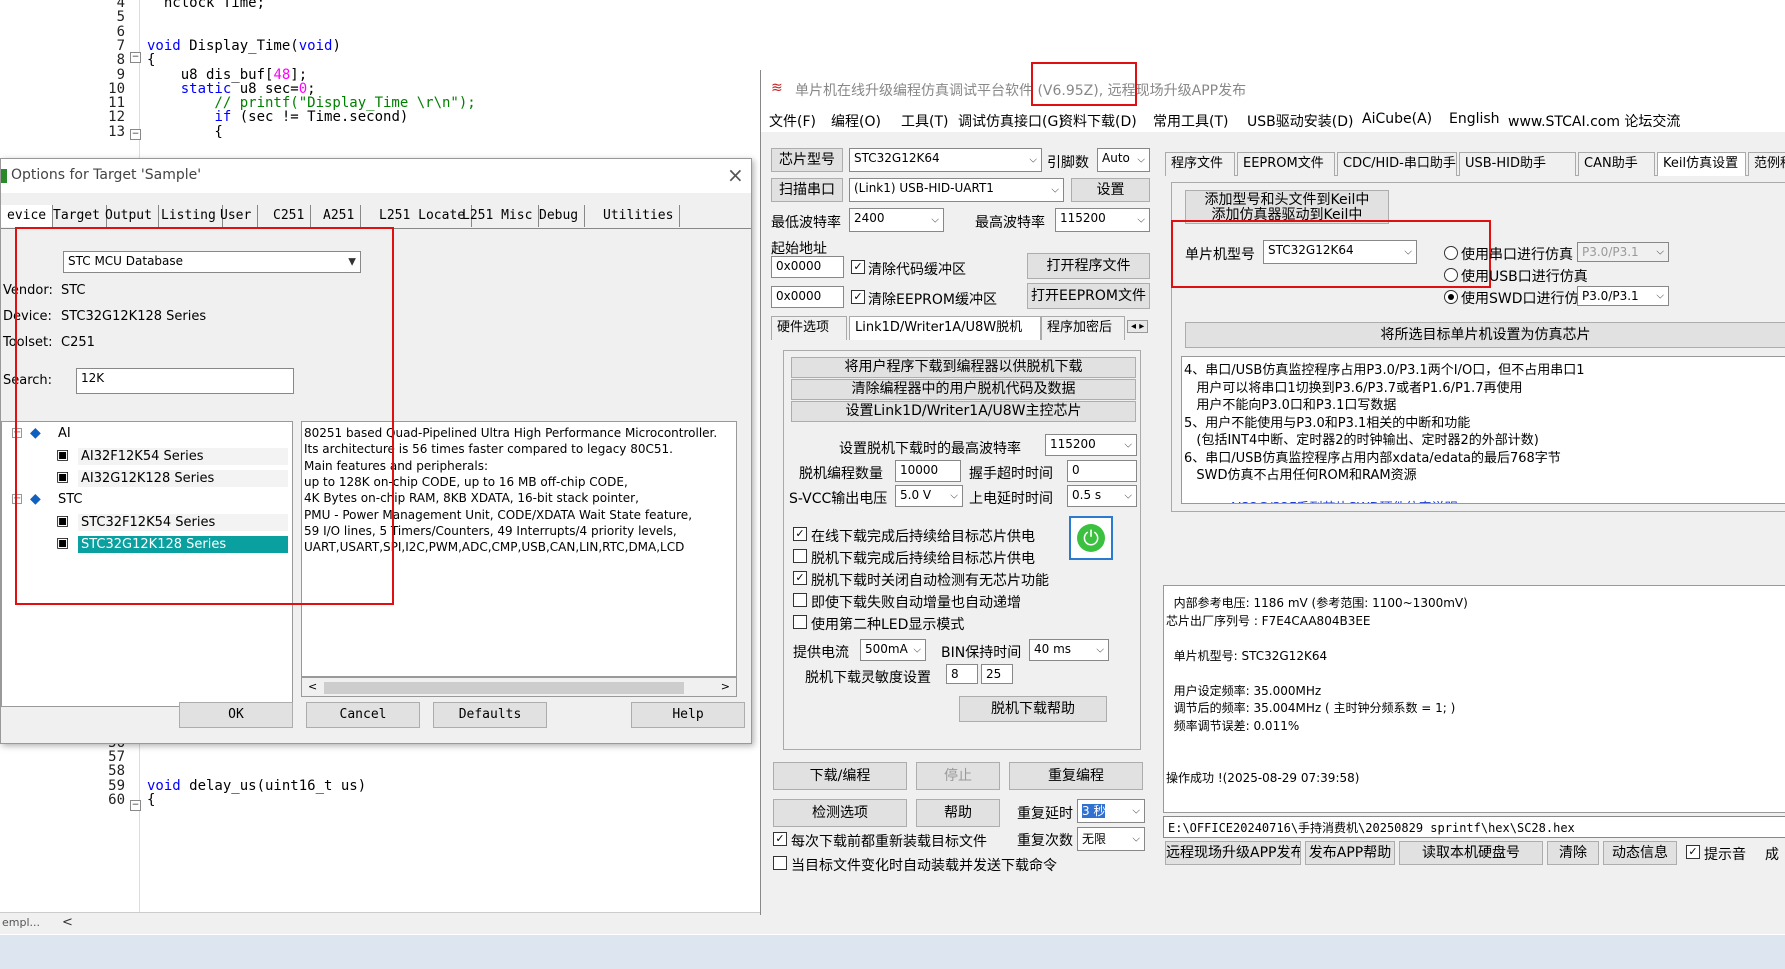  Describe the element at coordinates (945, 160) in the screenshot. I see `chip-select: STC32G12K64 ⌵` at that location.